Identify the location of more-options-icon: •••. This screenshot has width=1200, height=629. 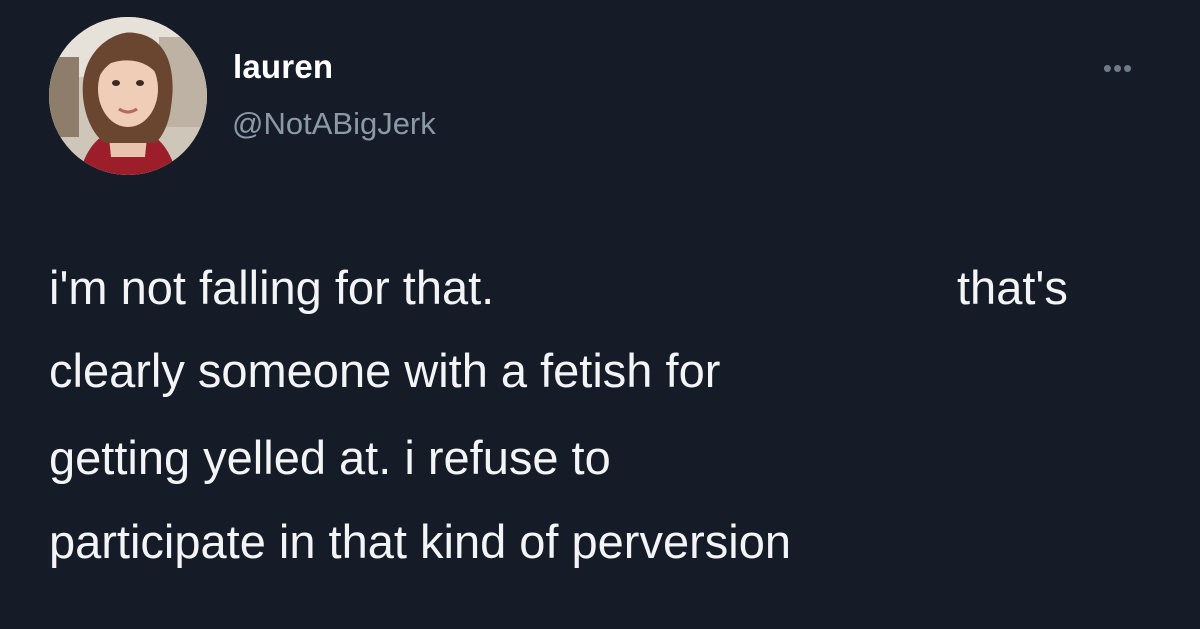
(1118, 68).